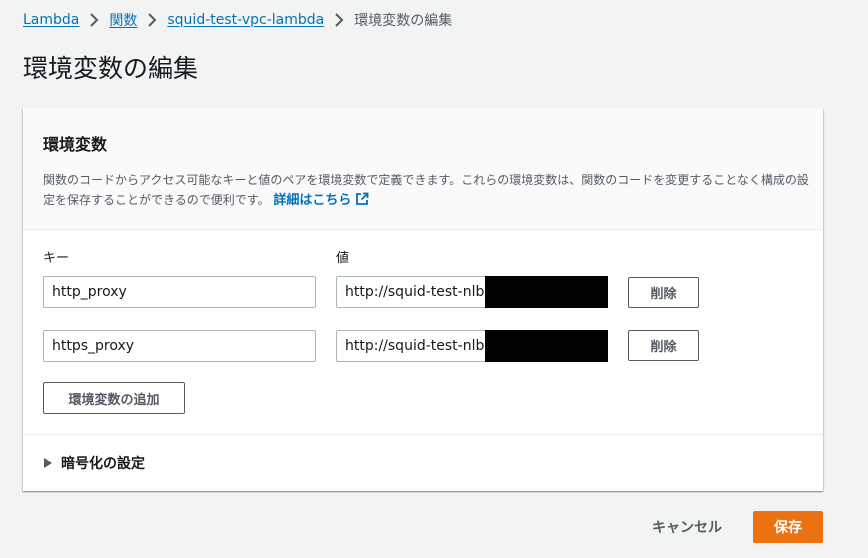  I want to click on breadcrumb: Lambda 関数 squid-test-vpc-lambda 環境変数の編集, so click(237, 20).